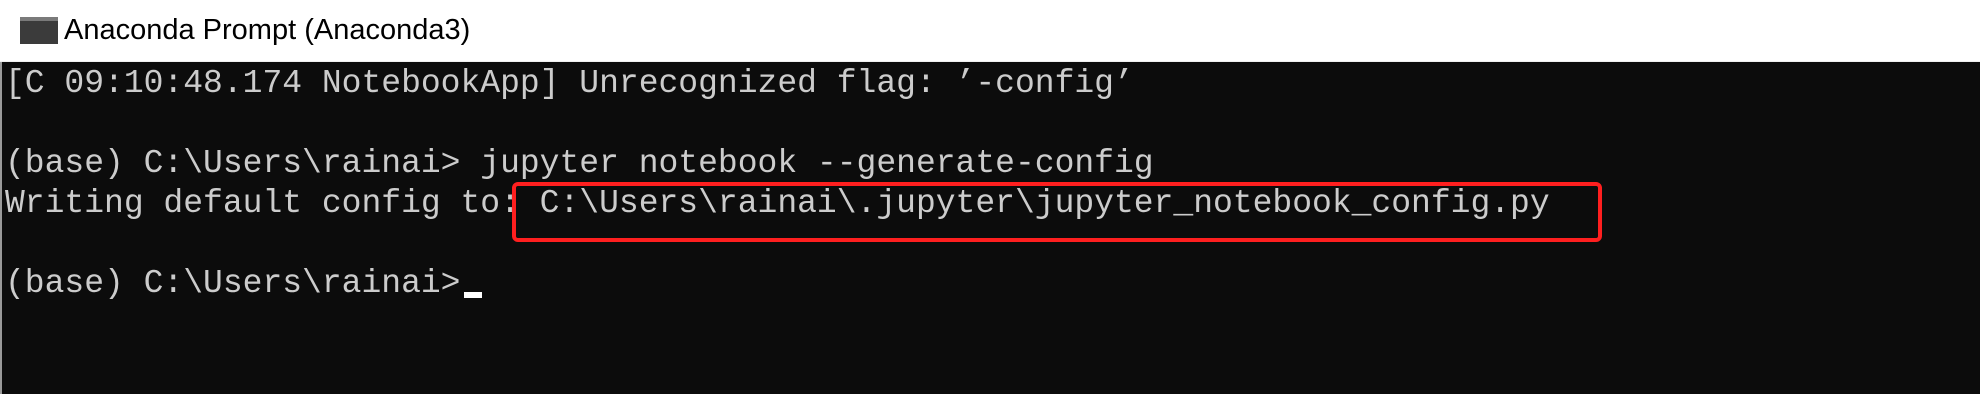 The height and width of the screenshot is (394, 1980). I want to click on text-cursor, so click(473, 295).